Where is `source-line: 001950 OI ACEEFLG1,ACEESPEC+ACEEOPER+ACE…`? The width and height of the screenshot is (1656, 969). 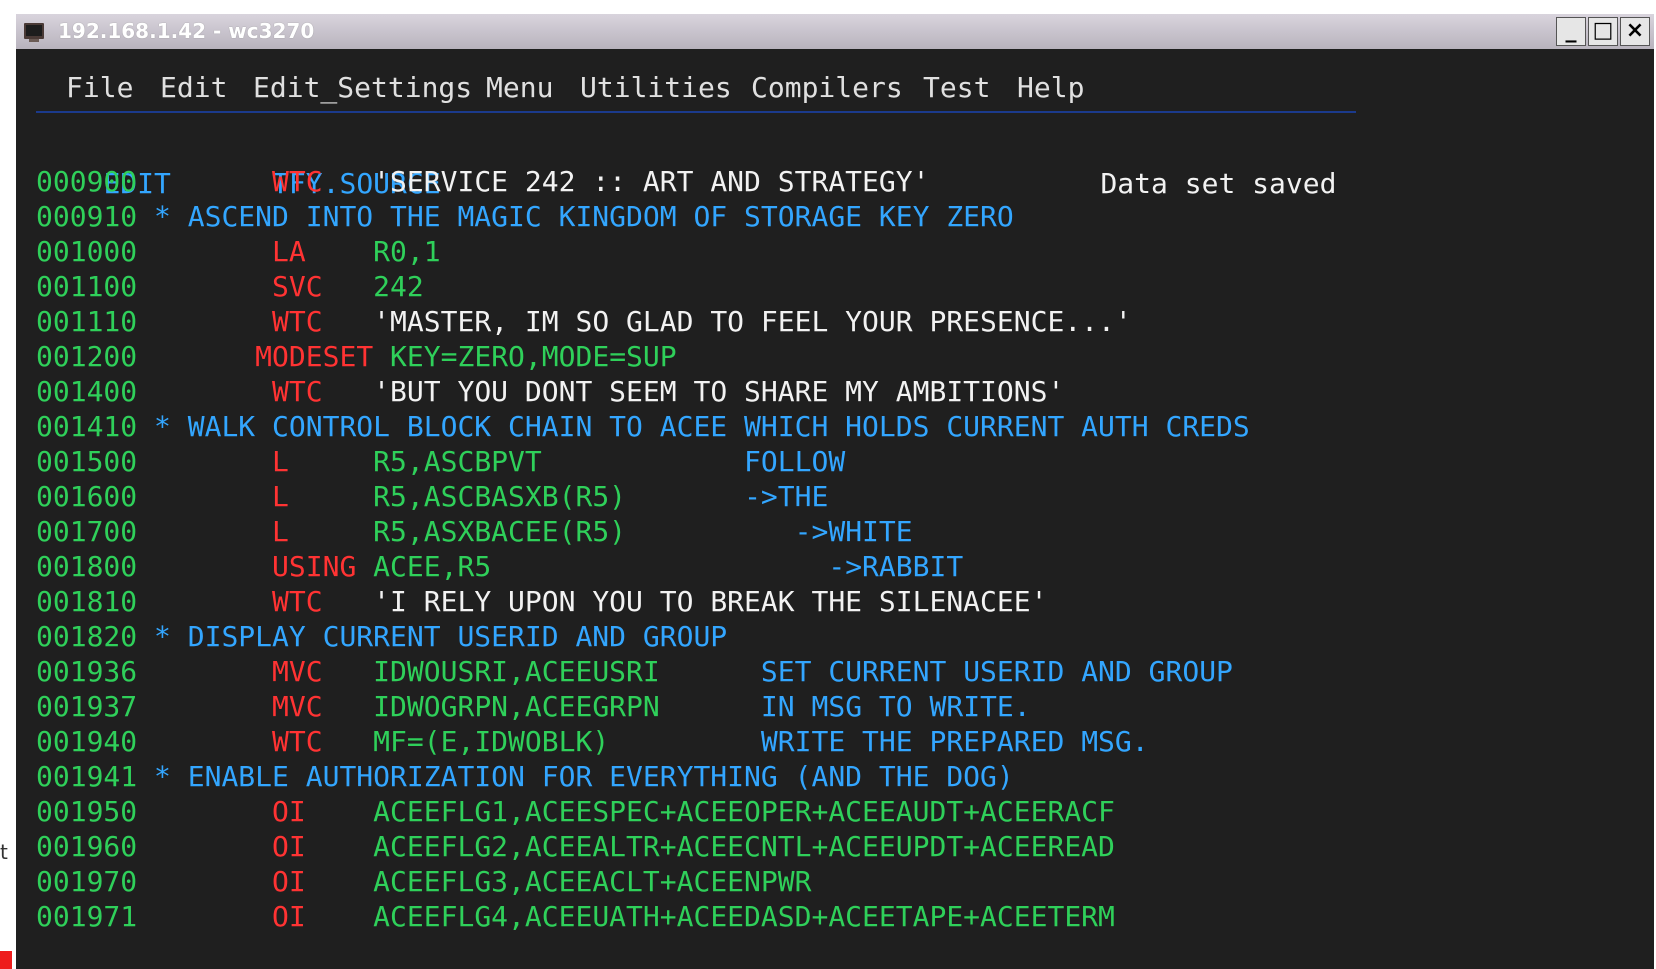
source-line: 001950 OI ACEEFLG1,ACEESPEC+ACEEOPER+ACE… is located at coordinates (575, 811).